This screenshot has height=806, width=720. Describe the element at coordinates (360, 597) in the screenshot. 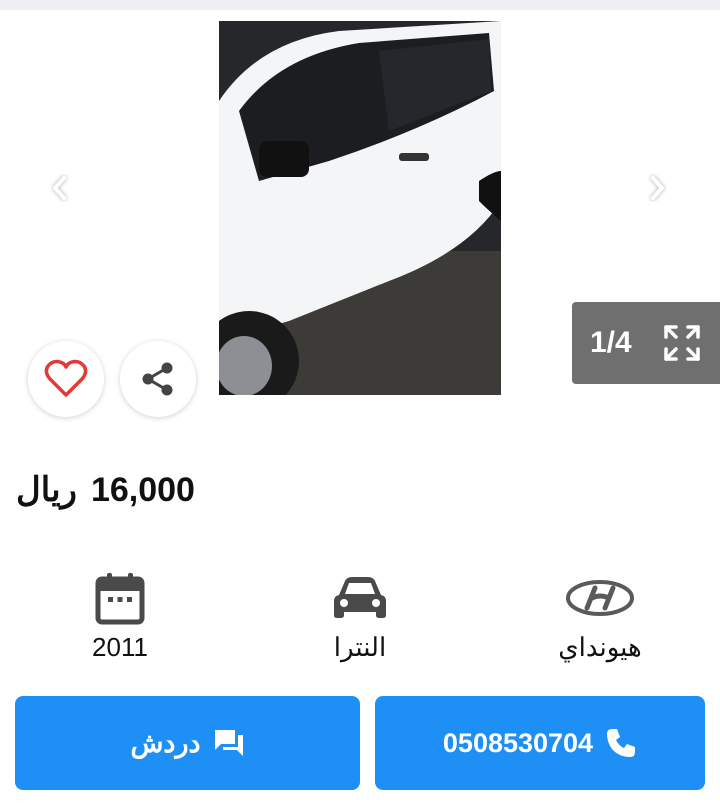

I see `car-icon` at that location.